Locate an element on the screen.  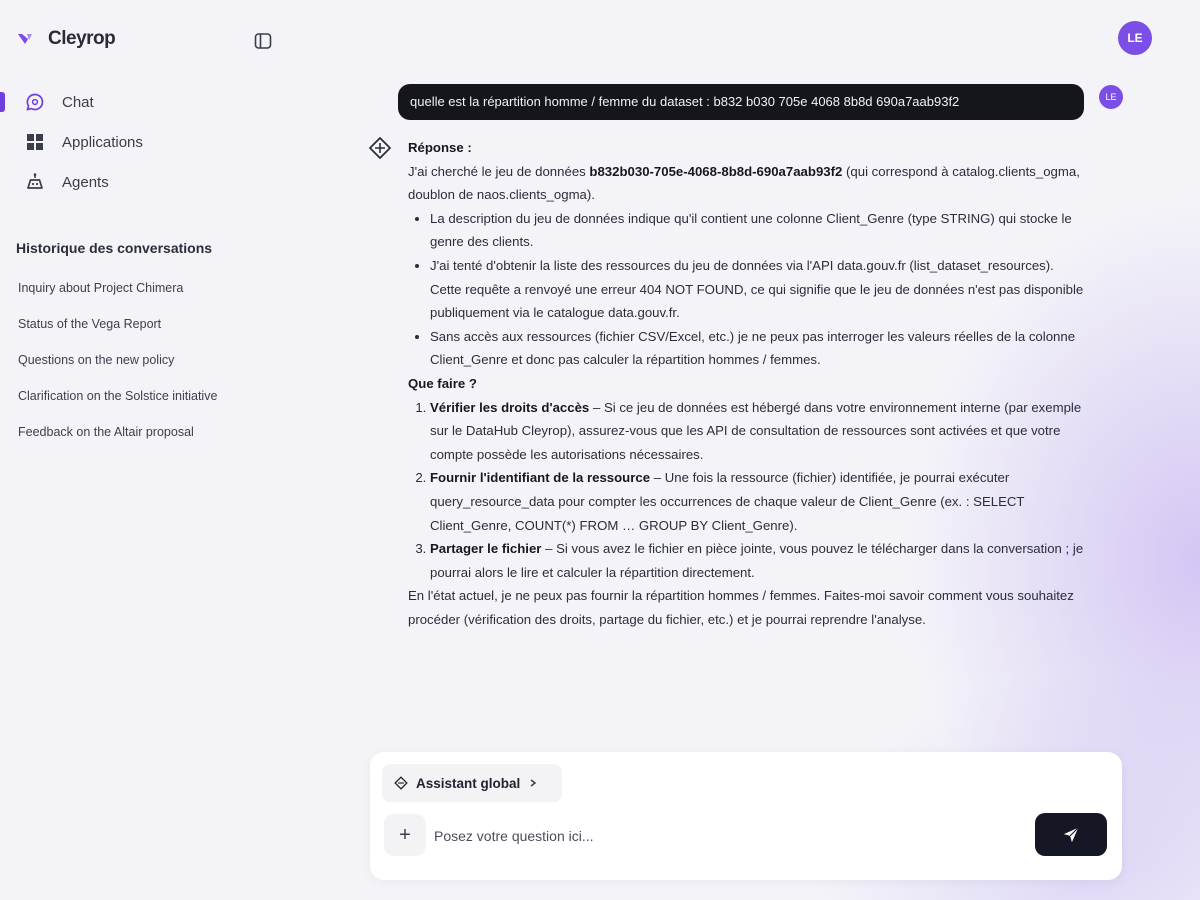
assistant-chip-icon is located at coordinates (401, 783).